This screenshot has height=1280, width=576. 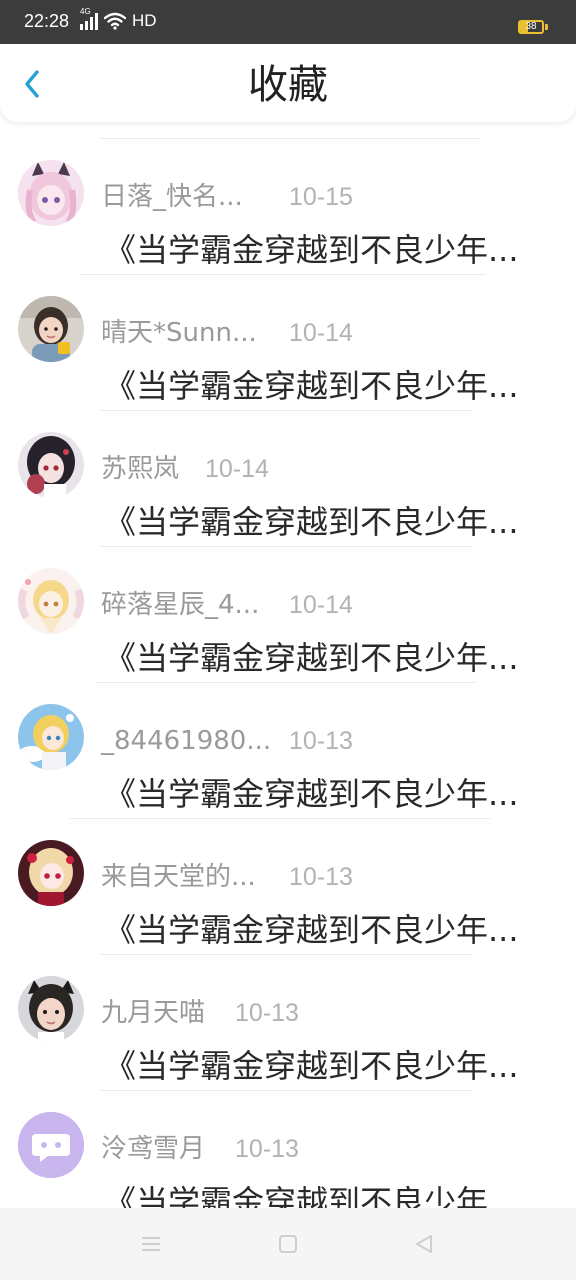 I want to click on page-title: 收藏, so click(x=288, y=85).